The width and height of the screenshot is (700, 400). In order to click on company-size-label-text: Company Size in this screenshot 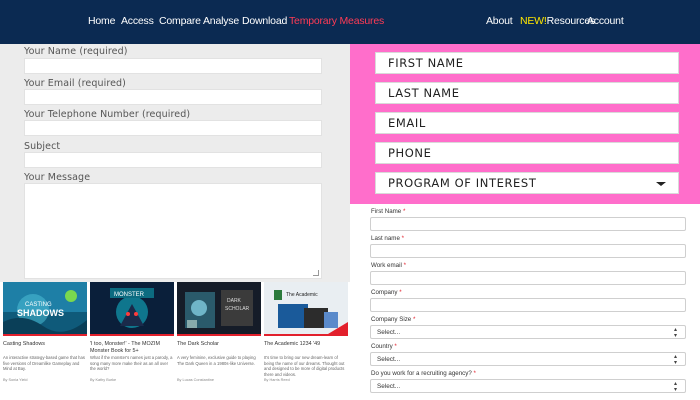, I will do `click(391, 319)`.